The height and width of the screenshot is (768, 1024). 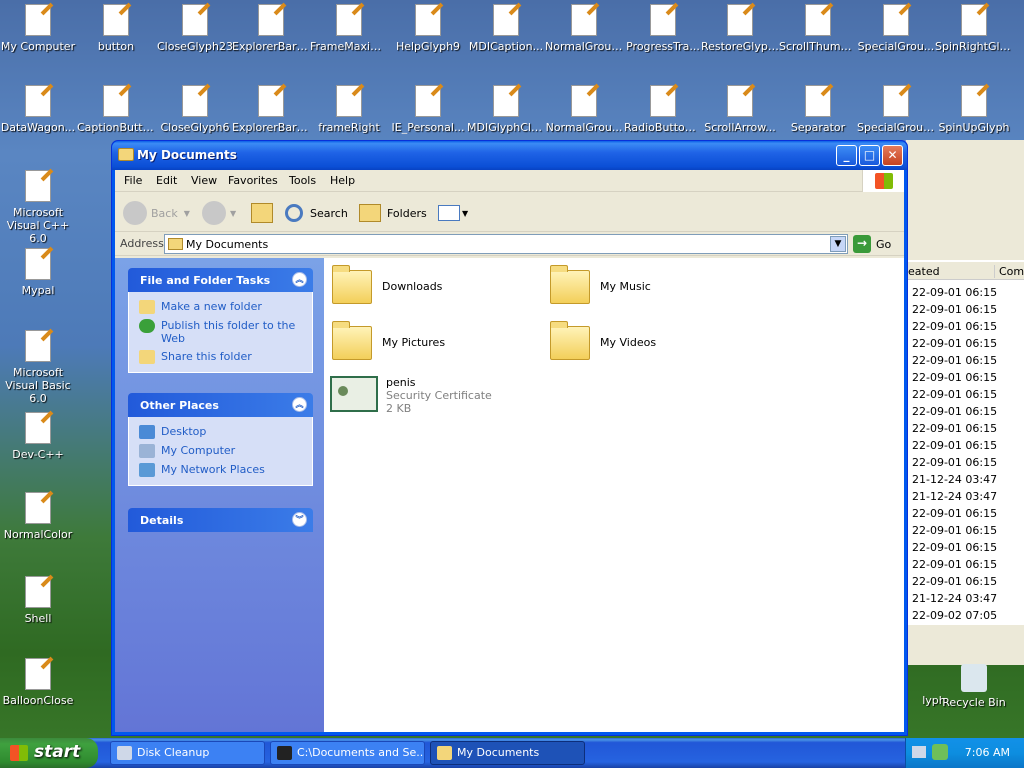 What do you see at coordinates (965, 271) in the screenshot?
I see `column-header: eated Comm` at bounding box center [965, 271].